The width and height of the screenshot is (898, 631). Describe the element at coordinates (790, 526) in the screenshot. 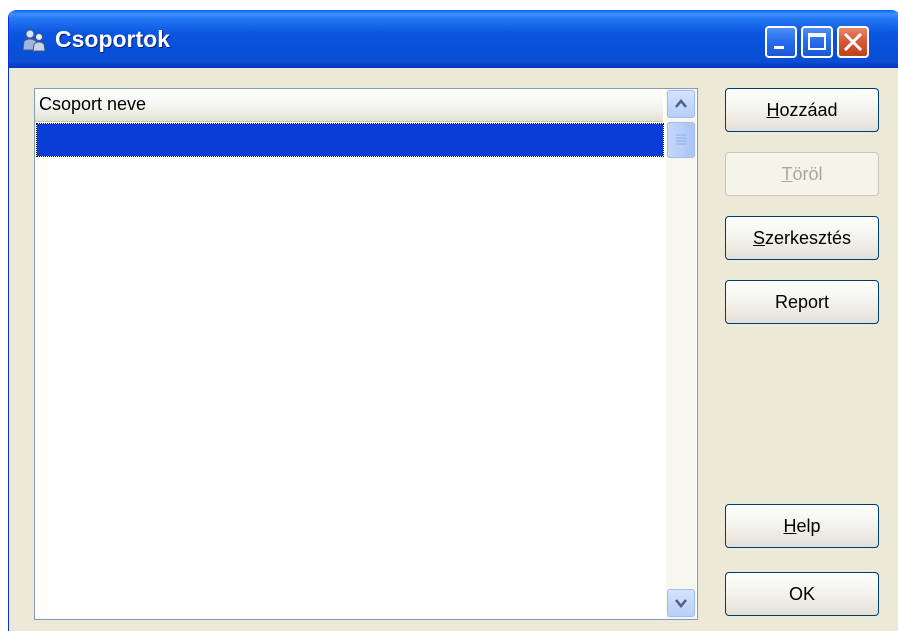

I see `help-button-accesskey: H` at that location.